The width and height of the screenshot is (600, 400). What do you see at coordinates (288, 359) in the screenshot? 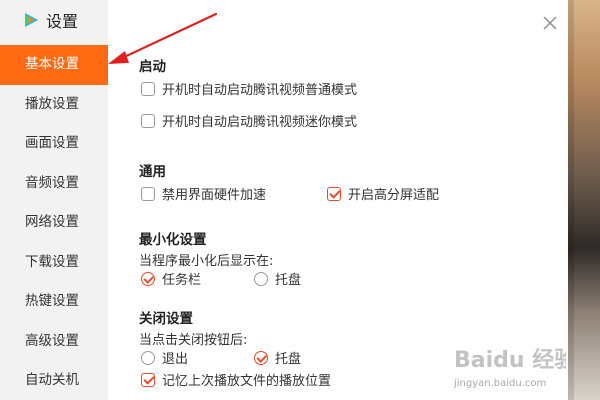
I see `close-tray-label: 托盘` at bounding box center [288, 359].